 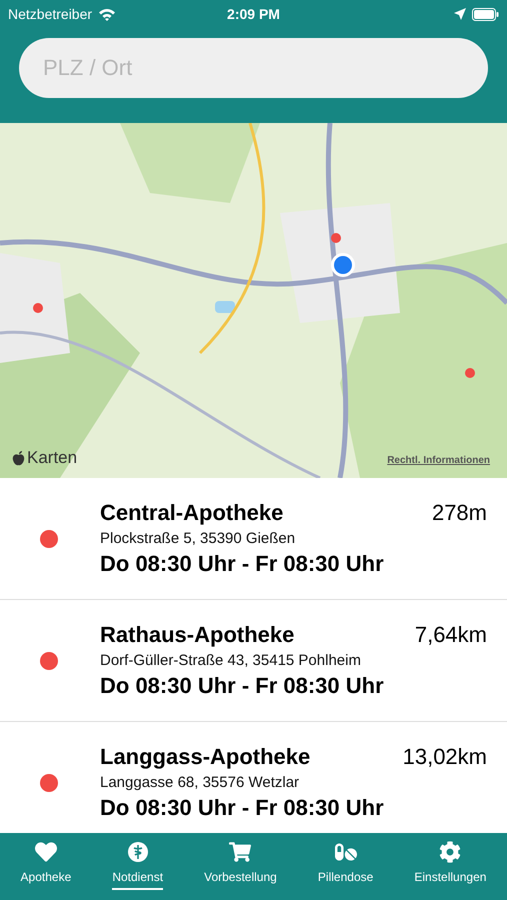 What do you see at coordinates (438, 460) in the screenshot?
I see `legal-info-link: Rechtl. Informationen` at bounding box center [438, 460].